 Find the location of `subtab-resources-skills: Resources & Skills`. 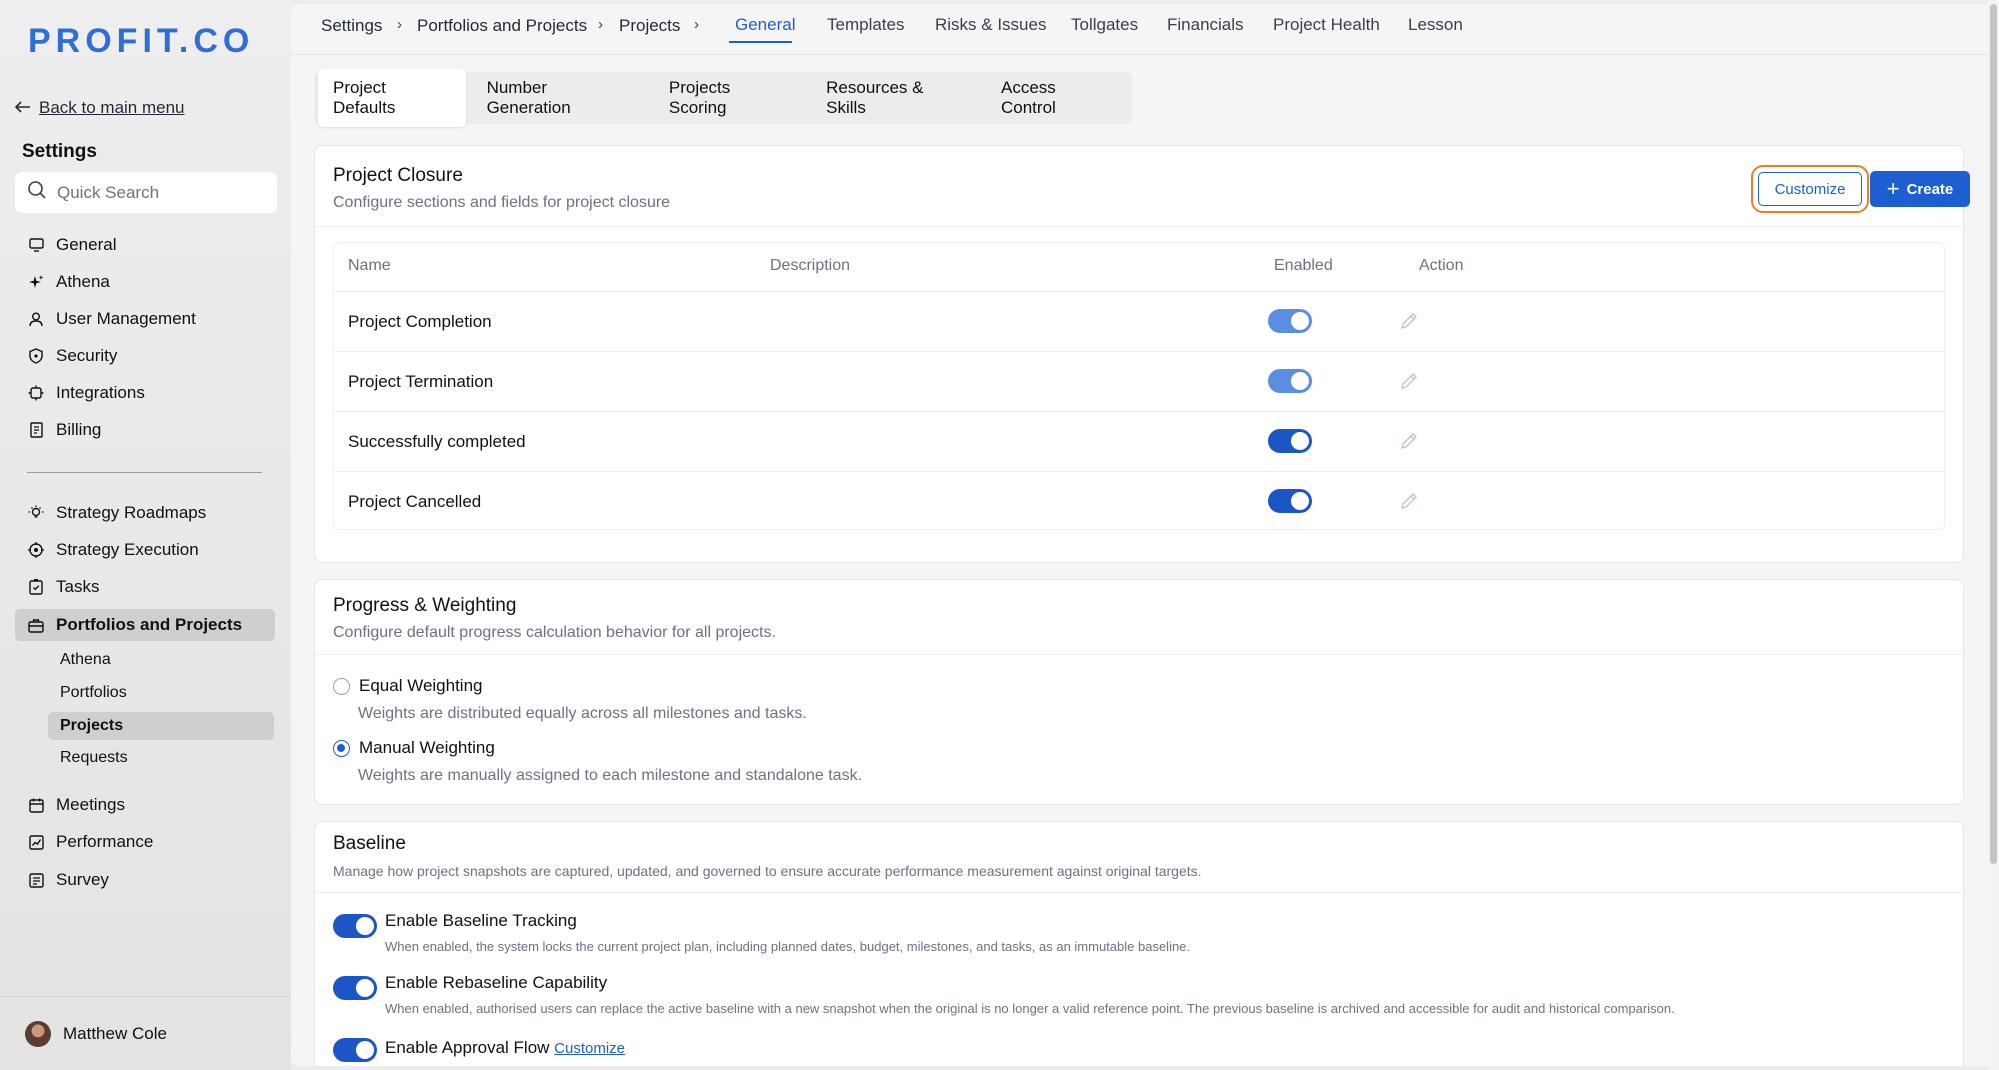

subtab-resources-skills: Resources & Skills is located at coordinates (895, 98).